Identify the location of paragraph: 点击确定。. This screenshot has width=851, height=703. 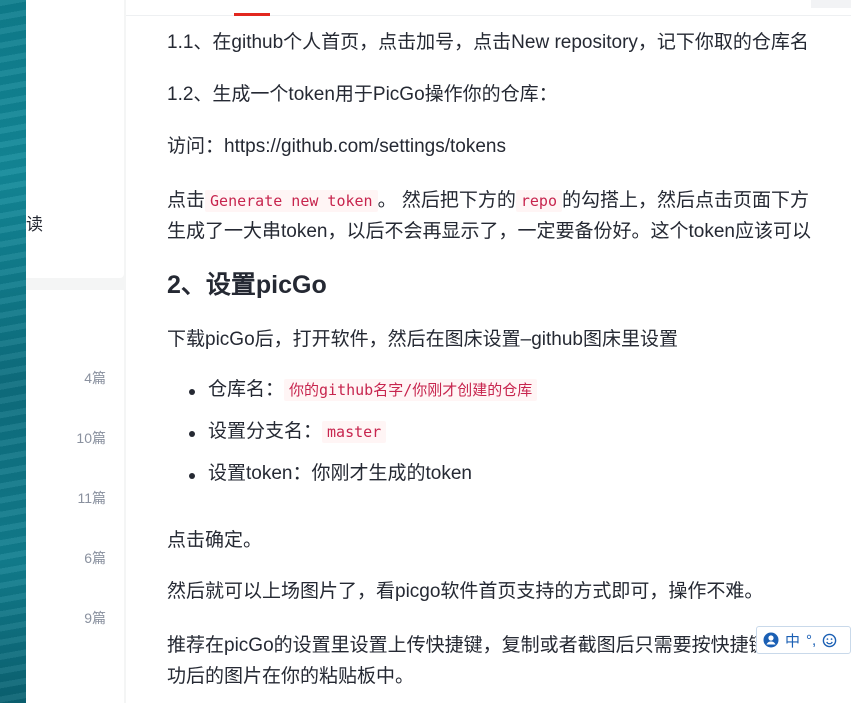
(215, 540).